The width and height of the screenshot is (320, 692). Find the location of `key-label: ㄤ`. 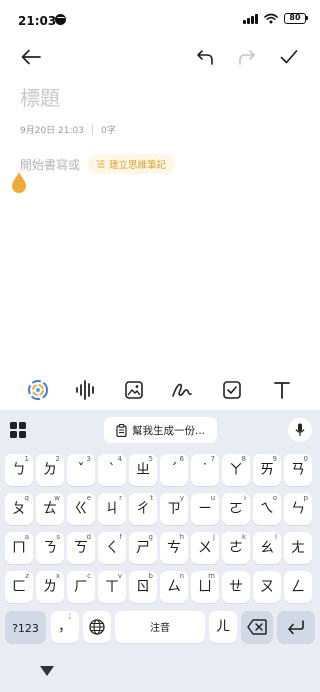

key-label: ㄤ is located at coordinates (298, 548).